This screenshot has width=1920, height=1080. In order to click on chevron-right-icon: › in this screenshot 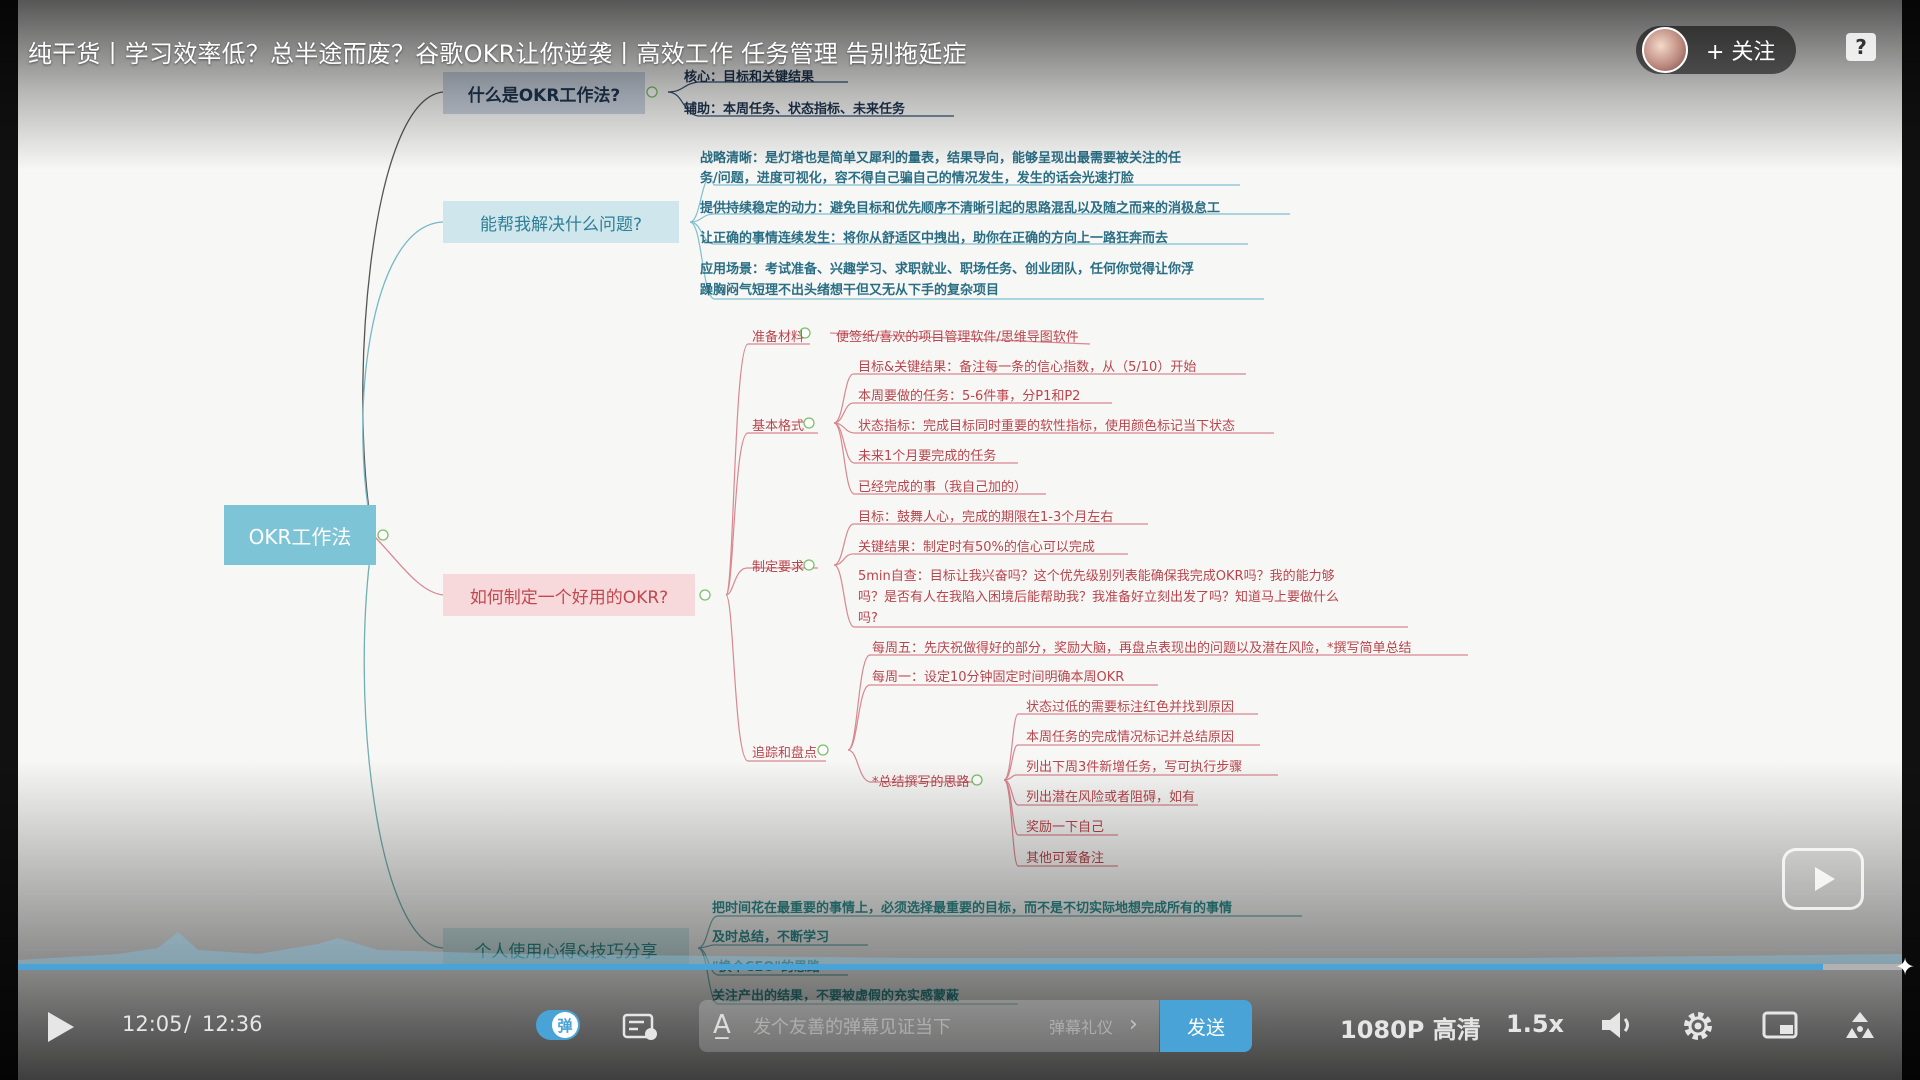, I will do `click(1133, 1024)`.